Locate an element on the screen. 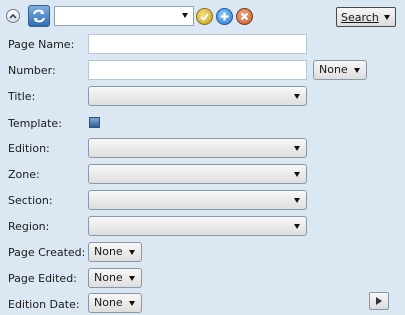 This screenshot has height=315, width=405. zone-select is located at coordinates (197, 174).